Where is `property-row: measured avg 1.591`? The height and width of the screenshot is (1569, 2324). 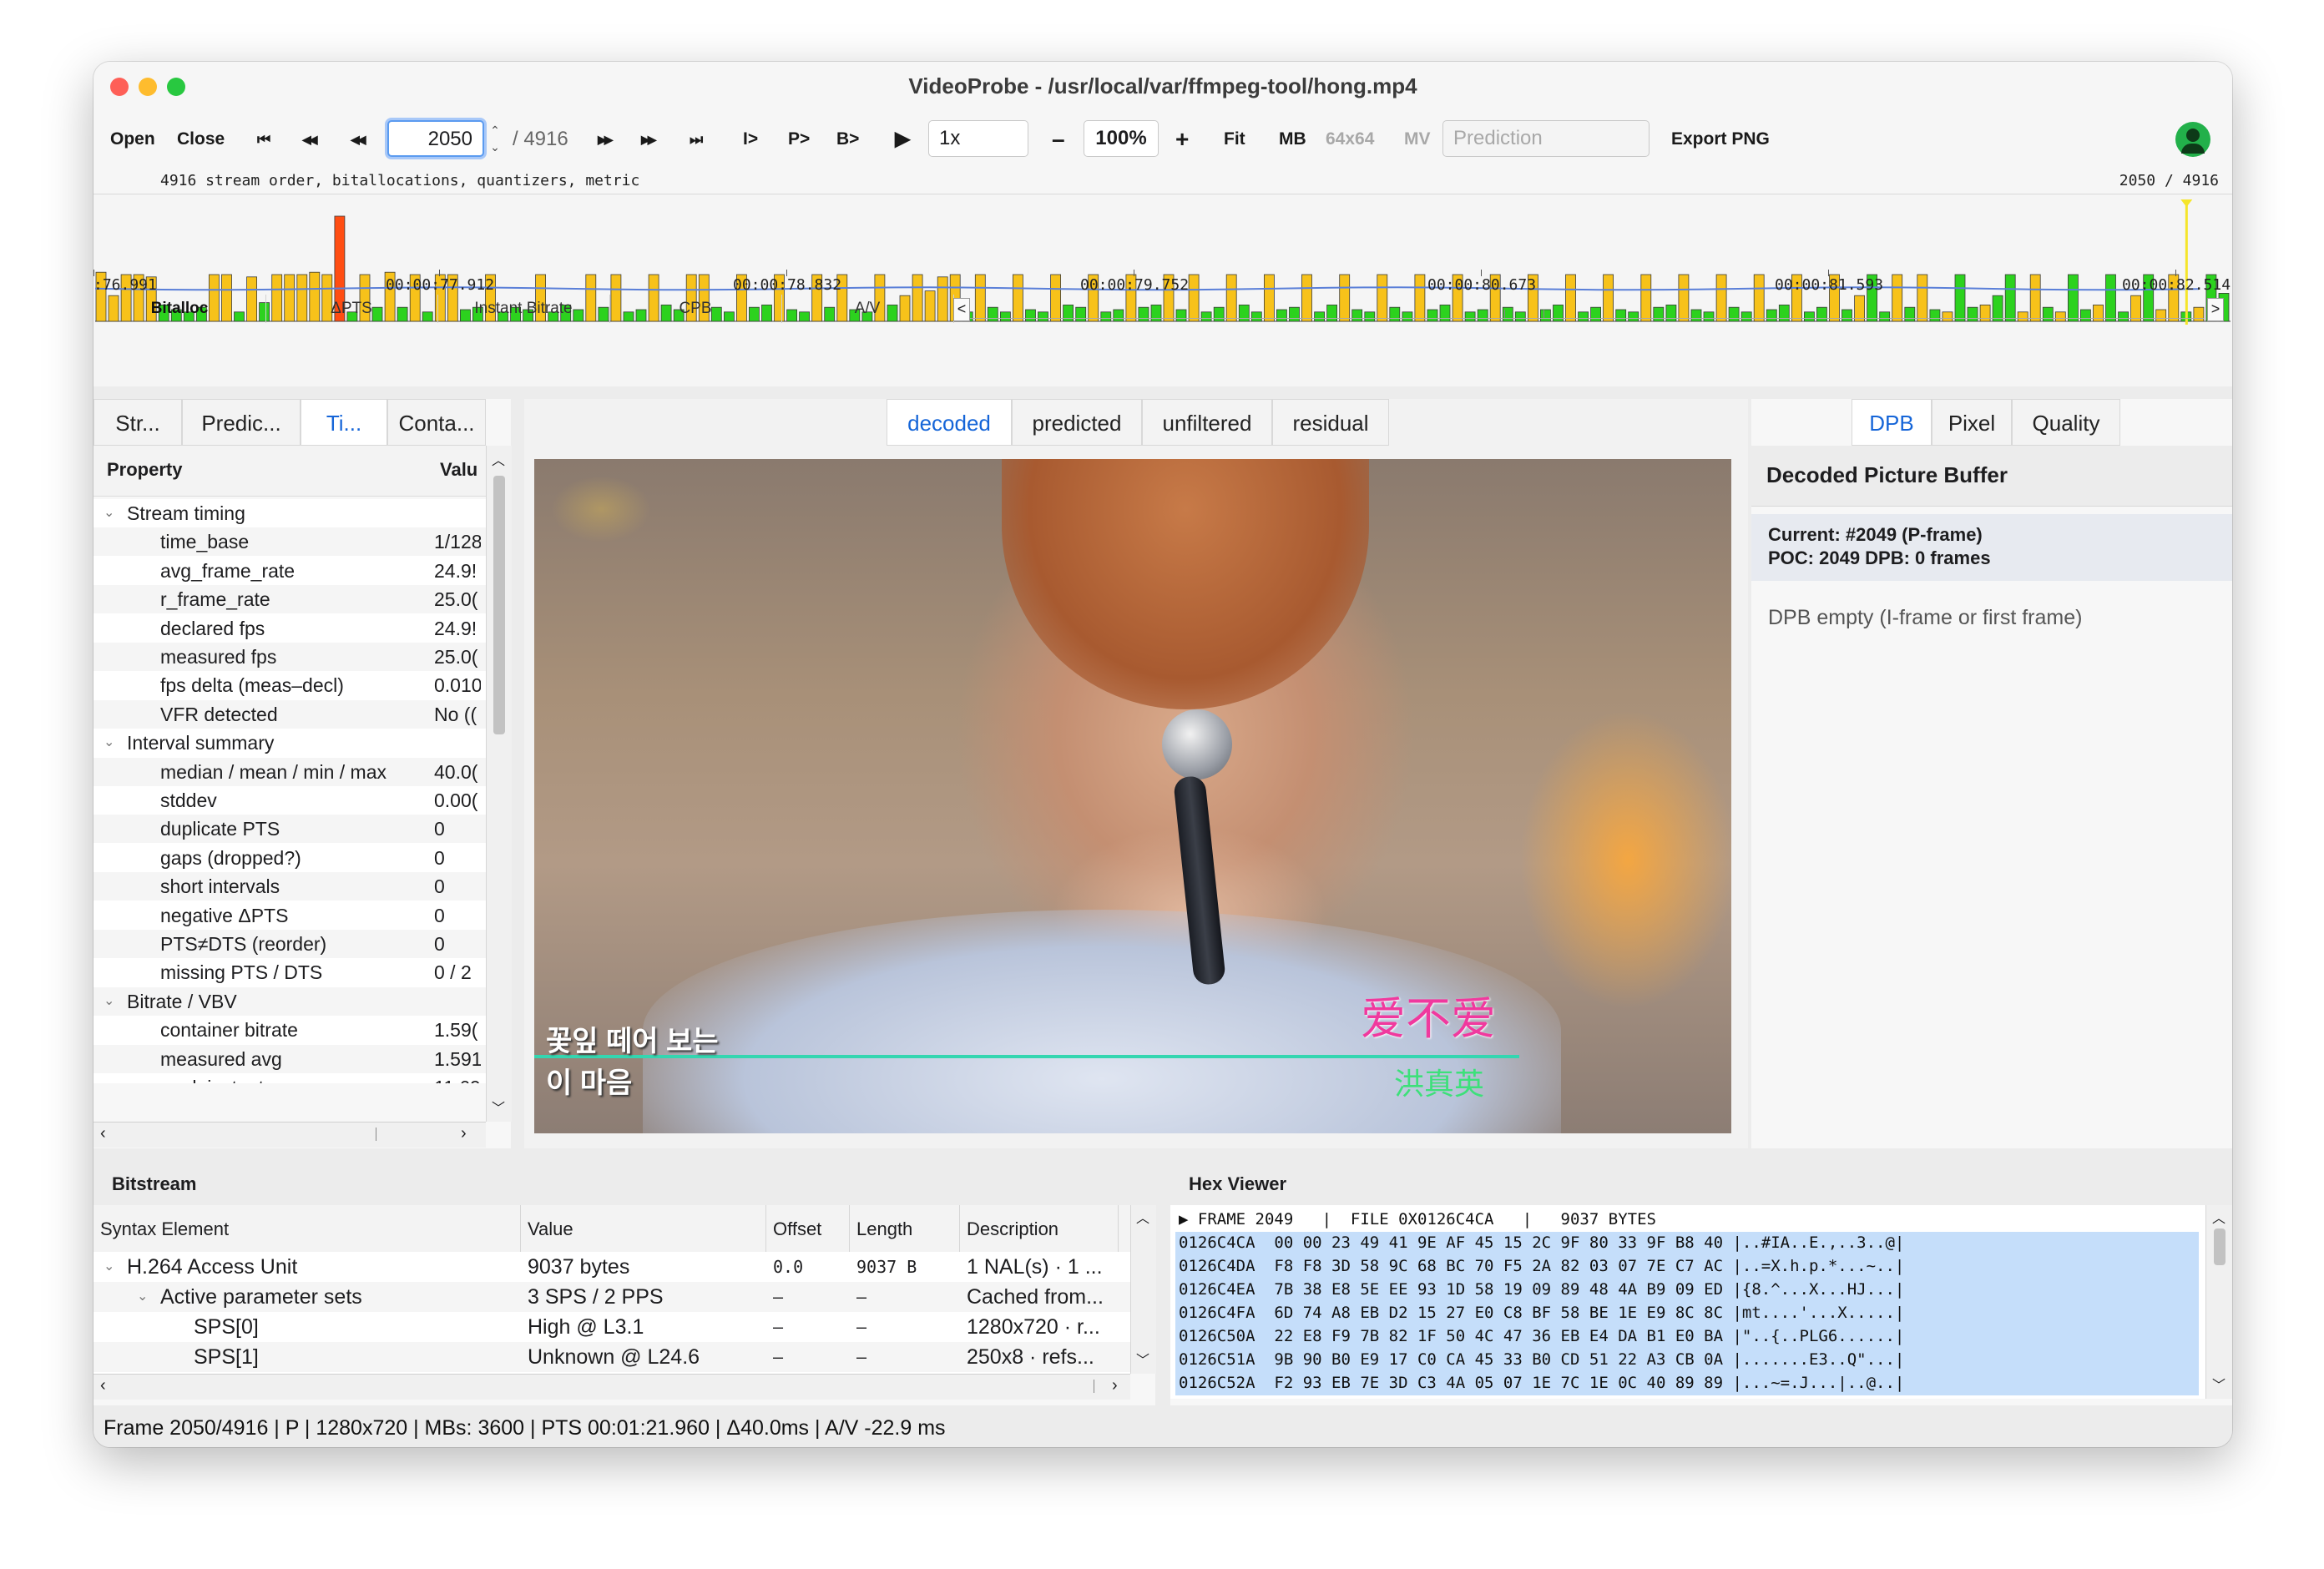
property-row: measured avg 1.591 is located at coordinates (289, 1058).